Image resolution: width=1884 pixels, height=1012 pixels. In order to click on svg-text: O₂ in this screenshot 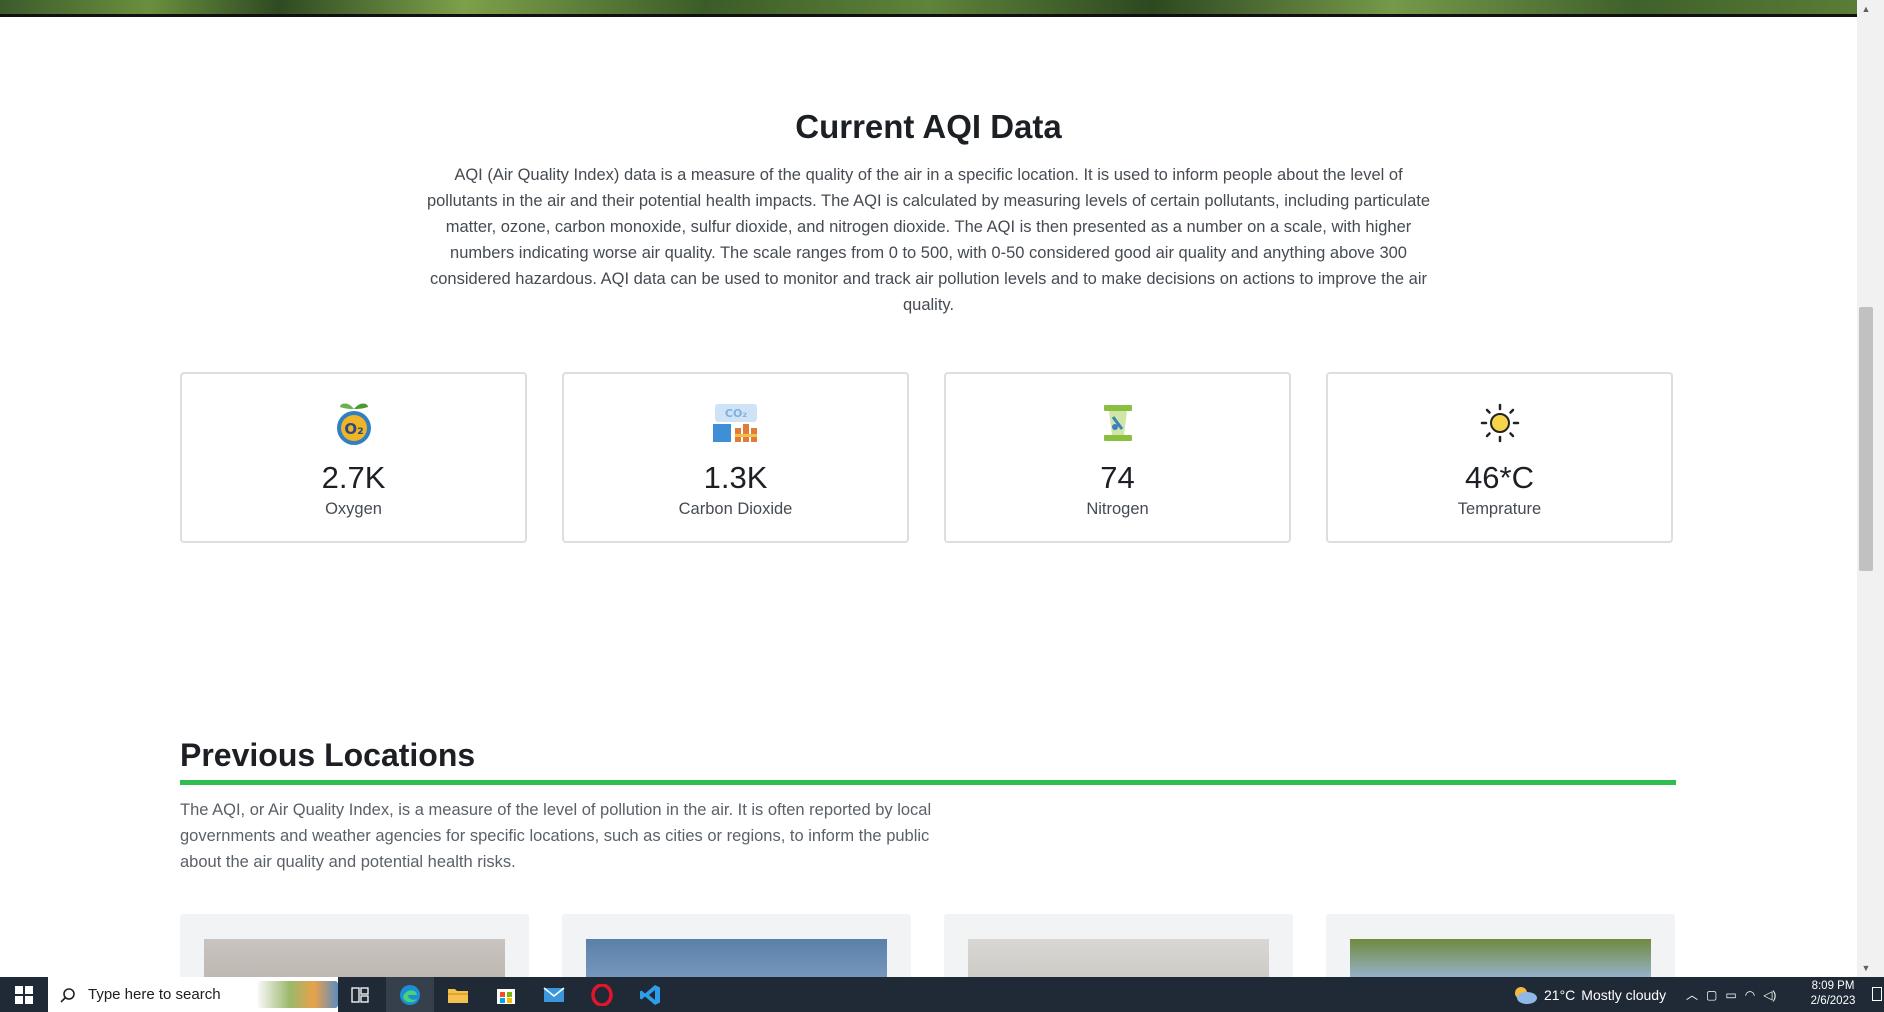, I will do `click(353, 429)`.